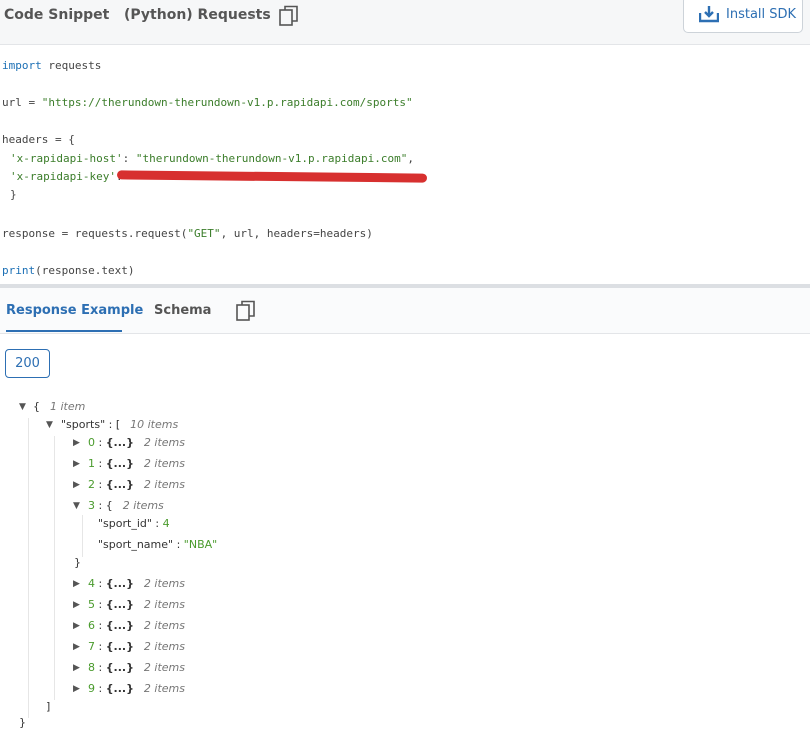  What do you see at coordinates (252, 15) in the screenshot?
I see `chevron-down-icon: ⌄` at bounding box center [252, 15].